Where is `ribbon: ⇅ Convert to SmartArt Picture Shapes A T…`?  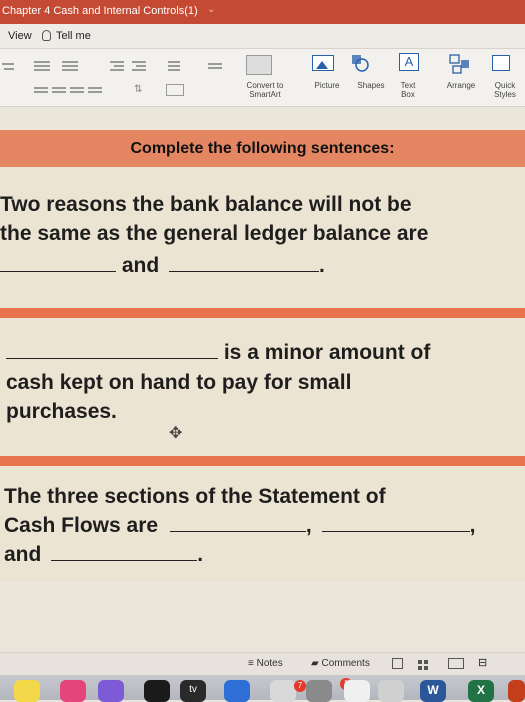 ribbon: ⇅ Convert to SmartArt Picture Shapes A T… is located at coordinates (262, 78).